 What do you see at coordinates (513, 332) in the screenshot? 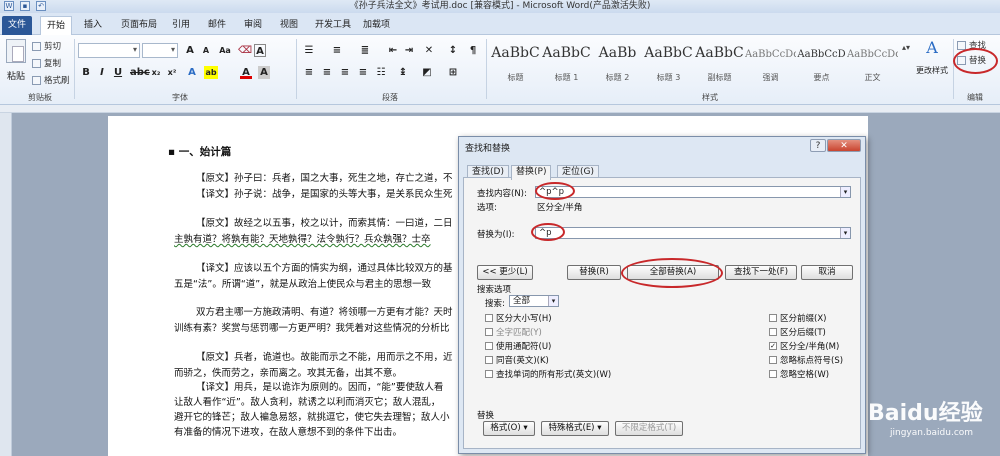
I see `whole-word-checkbox: 全字匹配(Y)` at bounding box center [513, 332].